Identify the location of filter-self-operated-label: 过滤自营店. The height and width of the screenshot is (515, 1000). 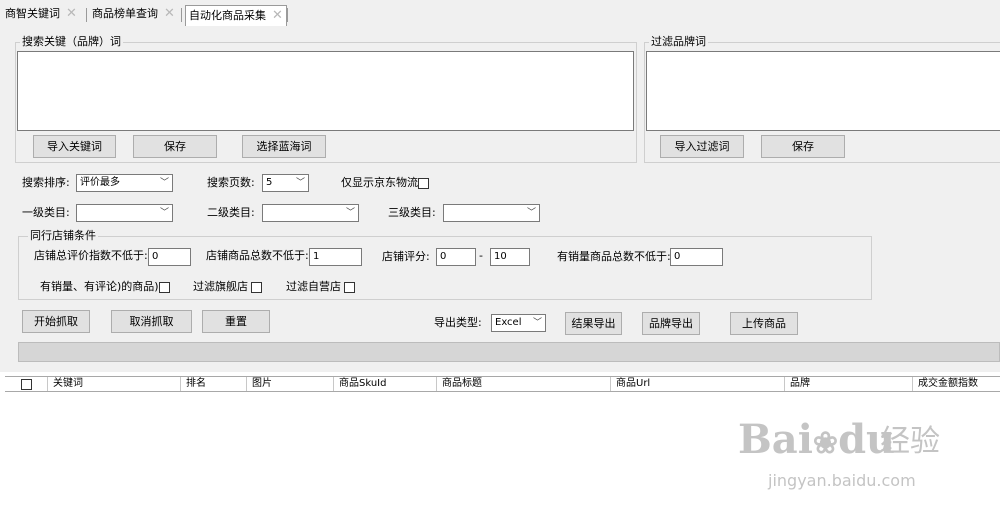
(313, 286).